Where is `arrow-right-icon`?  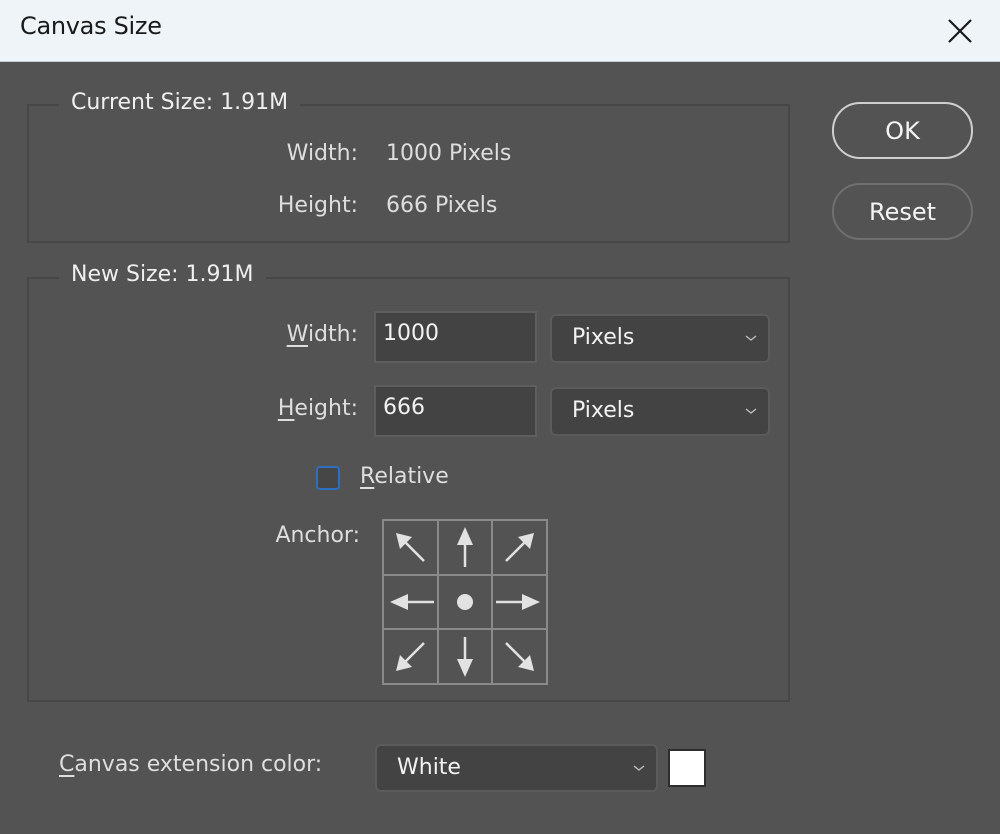
arrow-right-icon is located at coordinates (517, 601).